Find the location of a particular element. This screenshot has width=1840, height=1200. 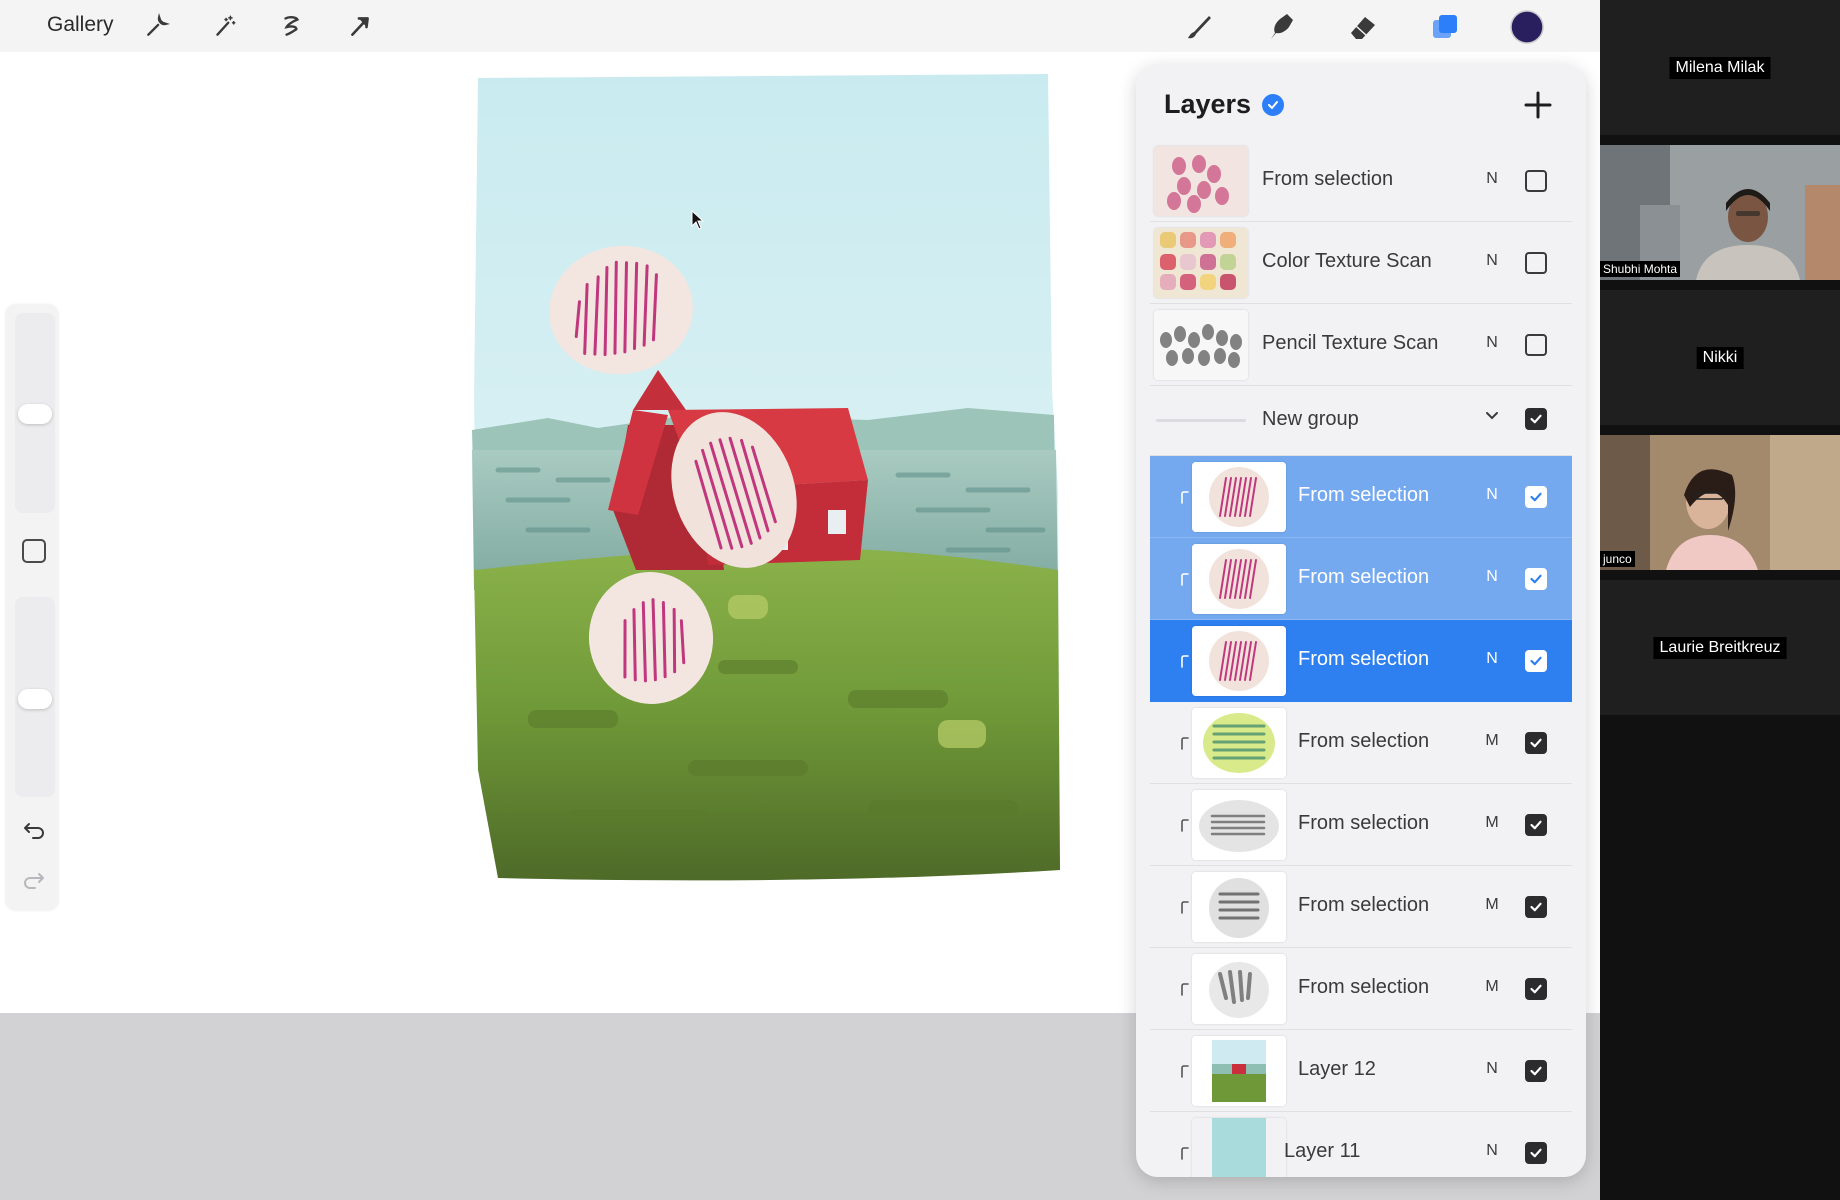

layer-name: Layer 11 is located at coordinates (1322, 1151).